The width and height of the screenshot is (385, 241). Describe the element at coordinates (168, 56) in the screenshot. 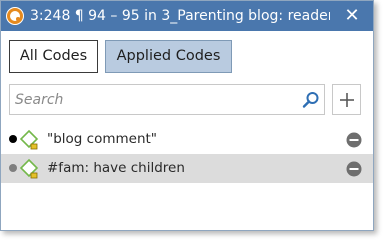

I see `tab-applied-codes: Applied Codes` at that location.